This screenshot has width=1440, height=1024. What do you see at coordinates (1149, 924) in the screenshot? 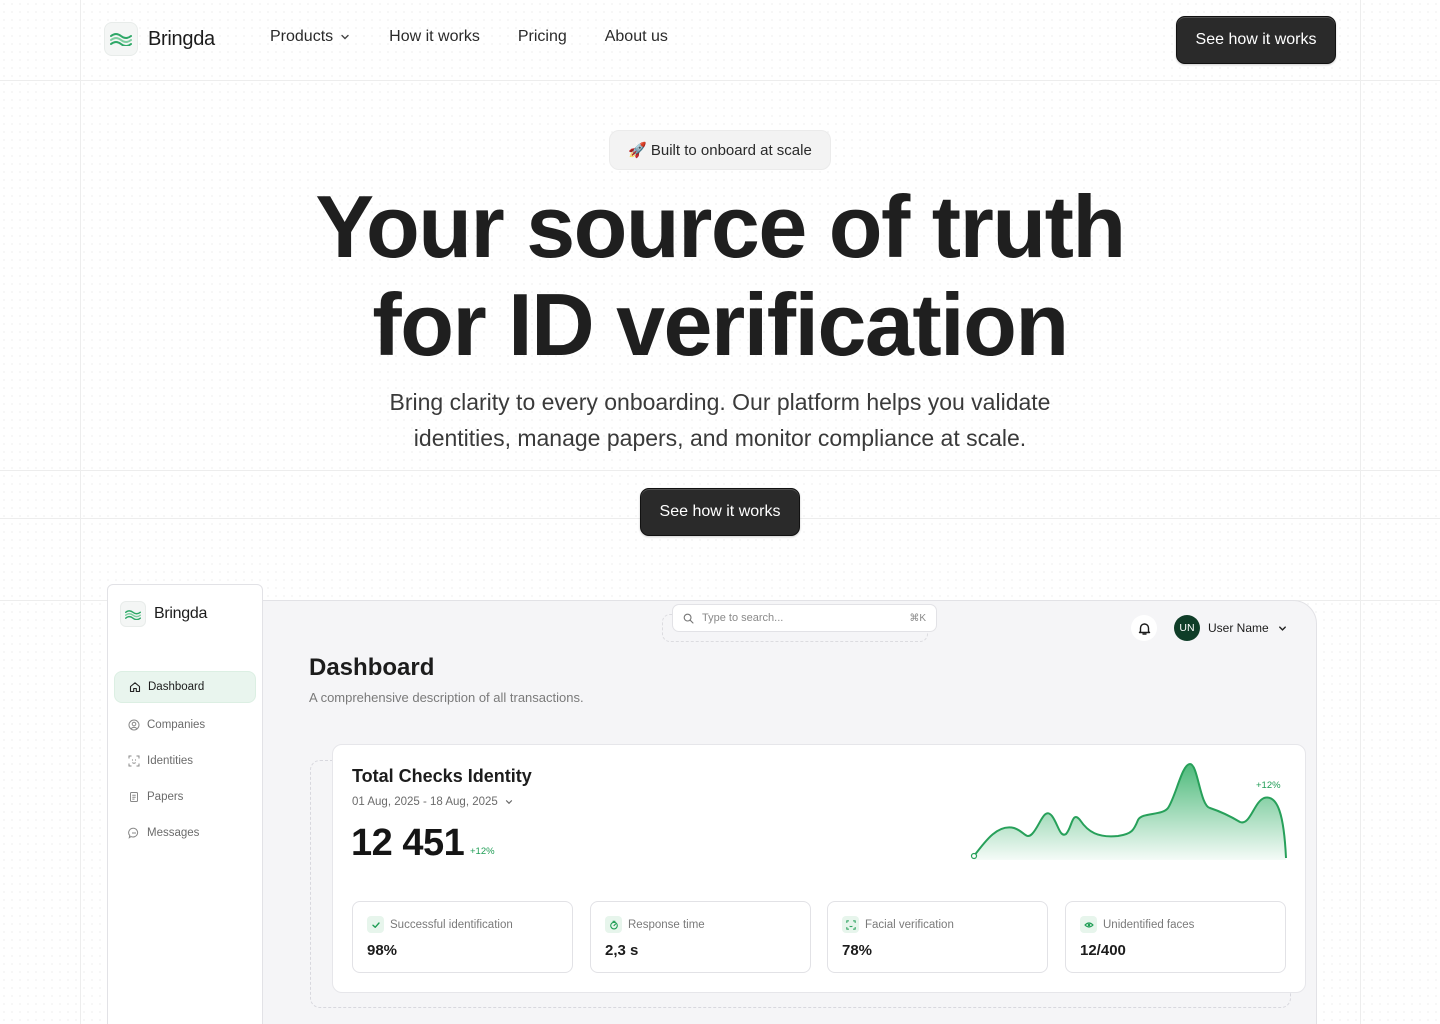
I see `stat-label: Unidentified faces` at bounding box center [1149, 924].